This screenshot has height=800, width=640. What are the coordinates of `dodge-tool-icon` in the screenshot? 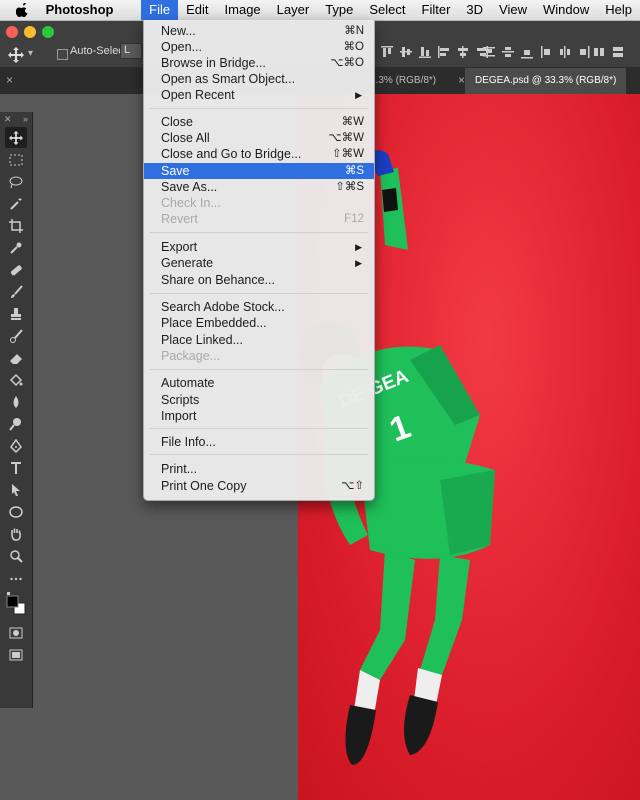 It's located at (16, 423).